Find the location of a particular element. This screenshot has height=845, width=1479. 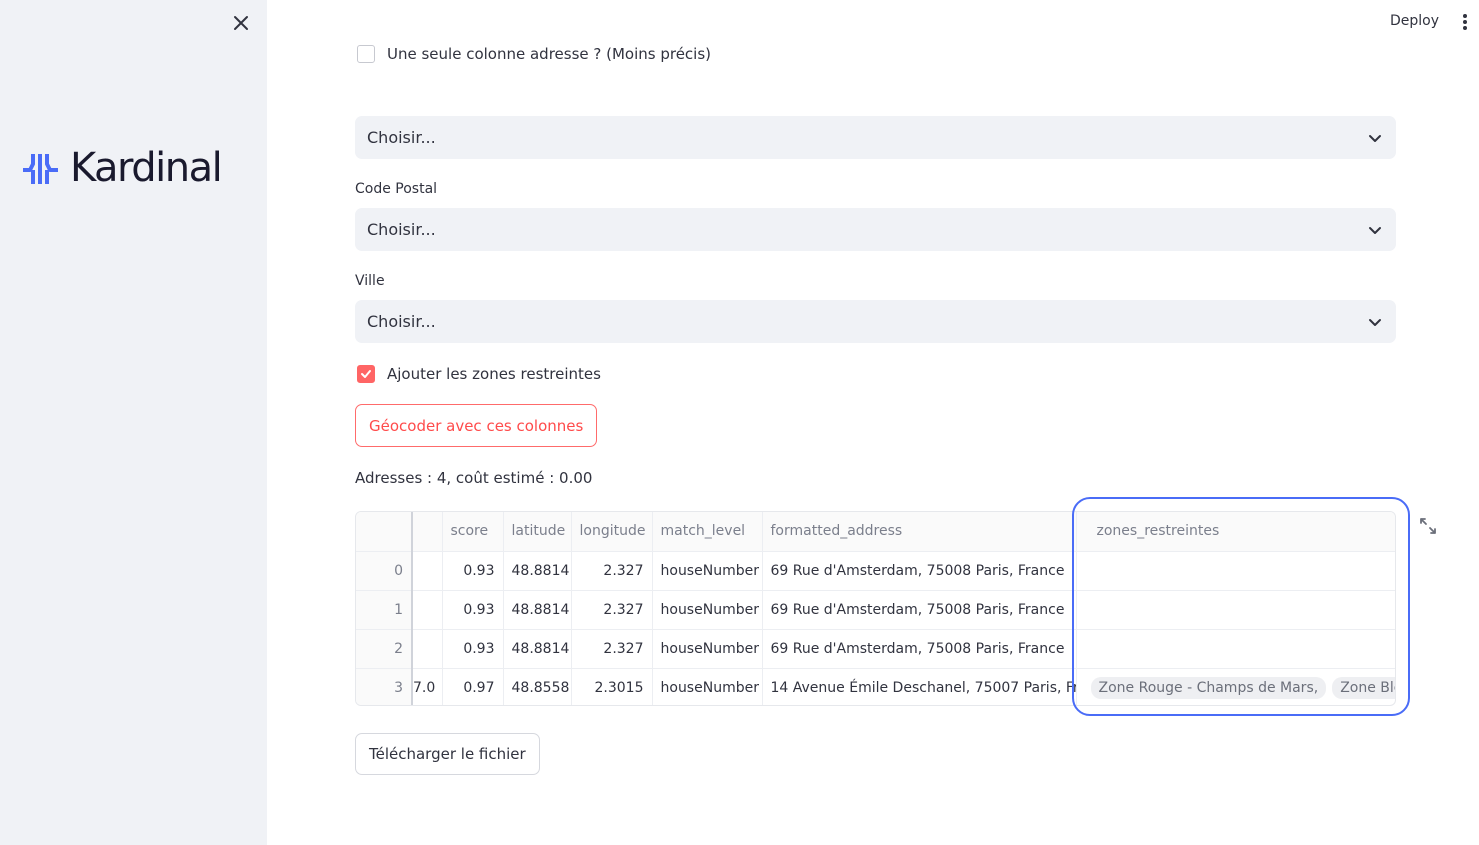

single-address-checkbox is located at coordinates (366, 54).